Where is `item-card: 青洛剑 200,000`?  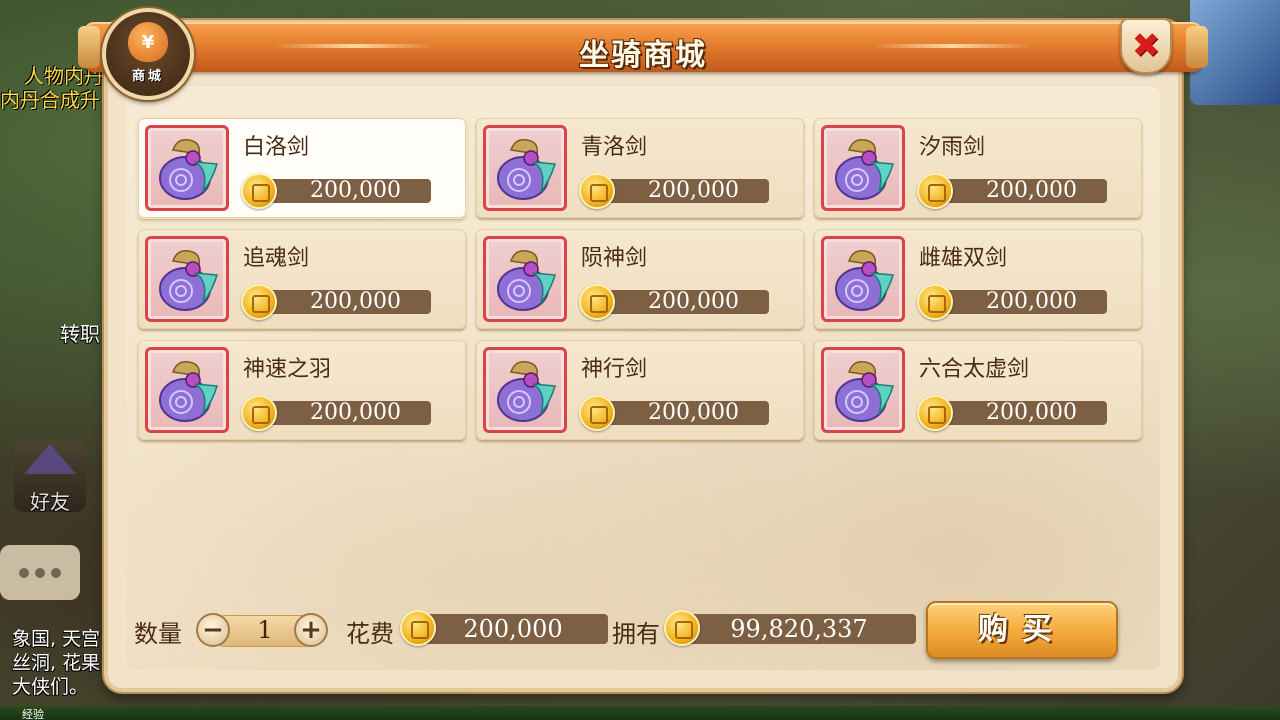 item-card: 青洛剑 200,000 is located at coordinates (640, 168).